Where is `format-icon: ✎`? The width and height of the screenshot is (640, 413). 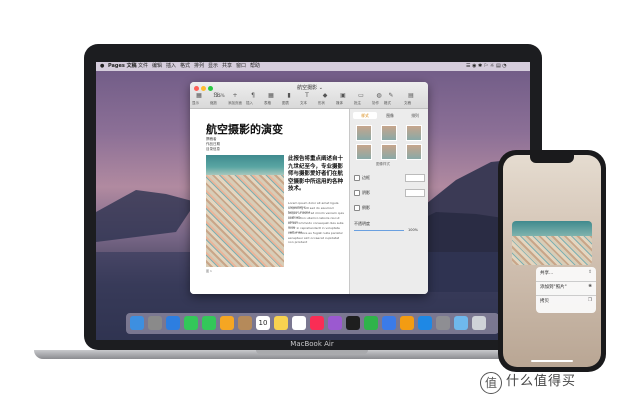 format-icon: ✎ is located at coordinates (391, 96).